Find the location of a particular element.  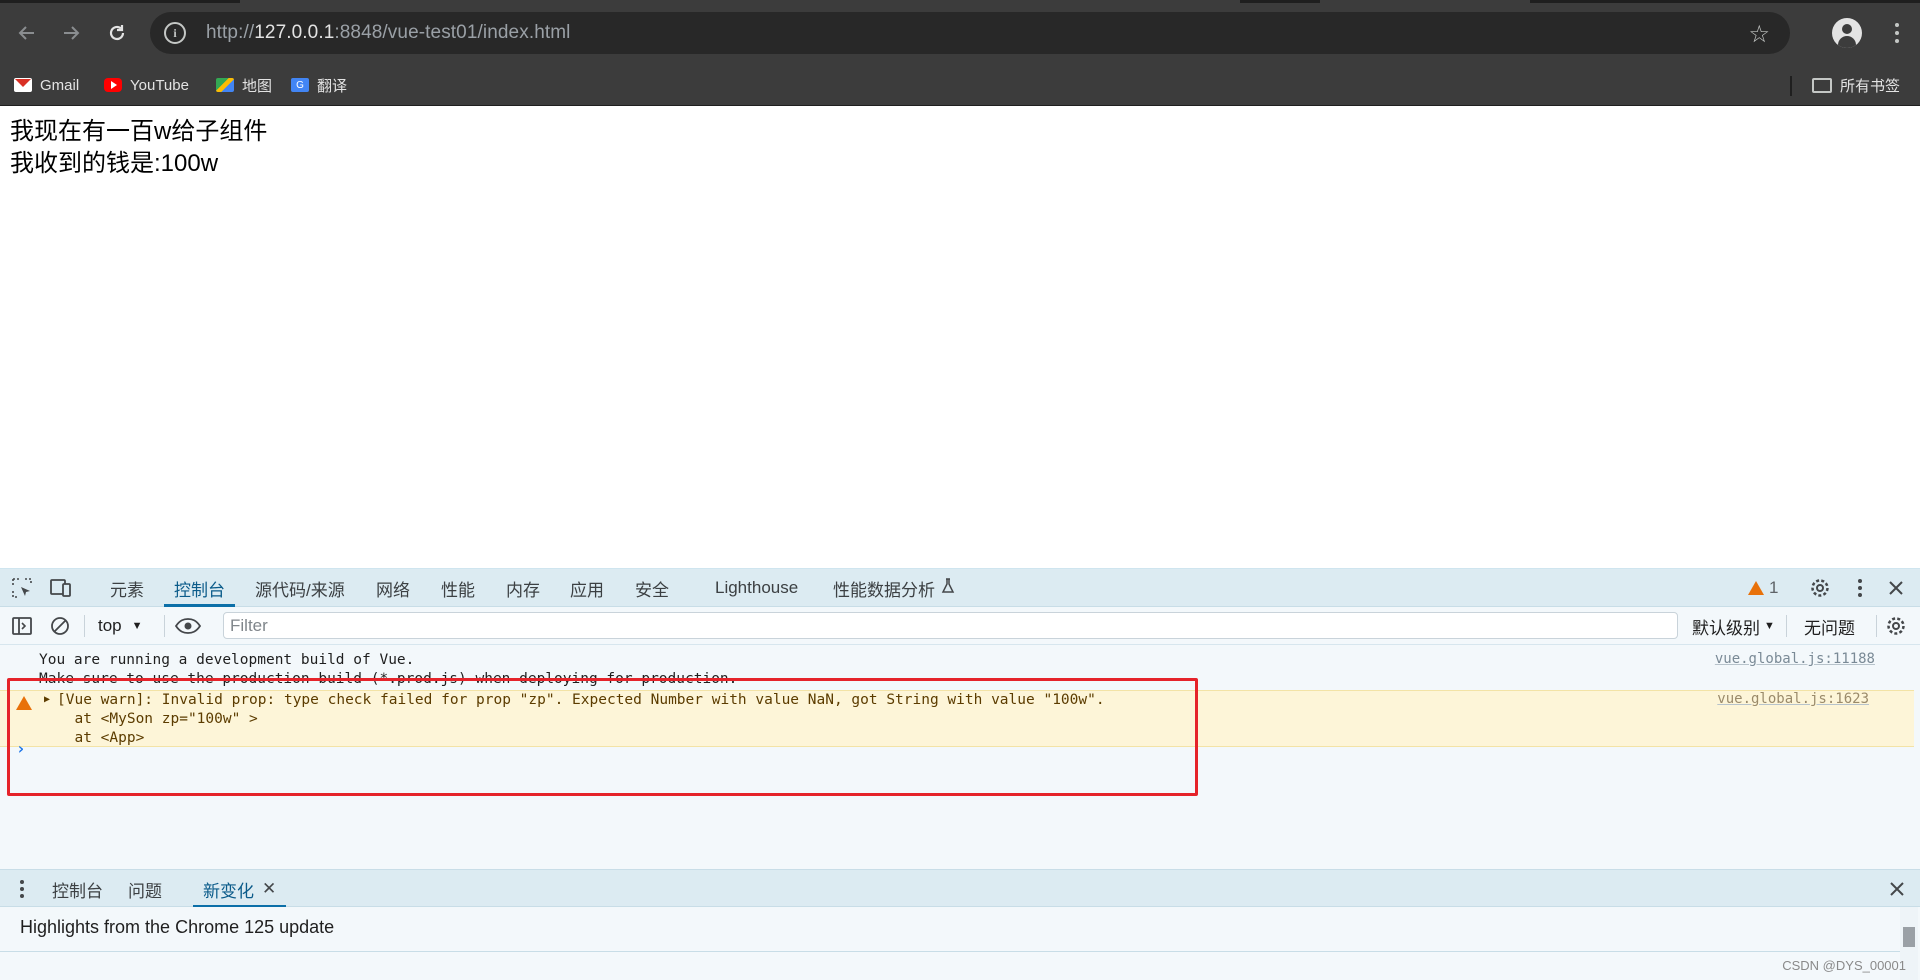

bookmark-maps: 地图 is located at coordinates (244, 85).